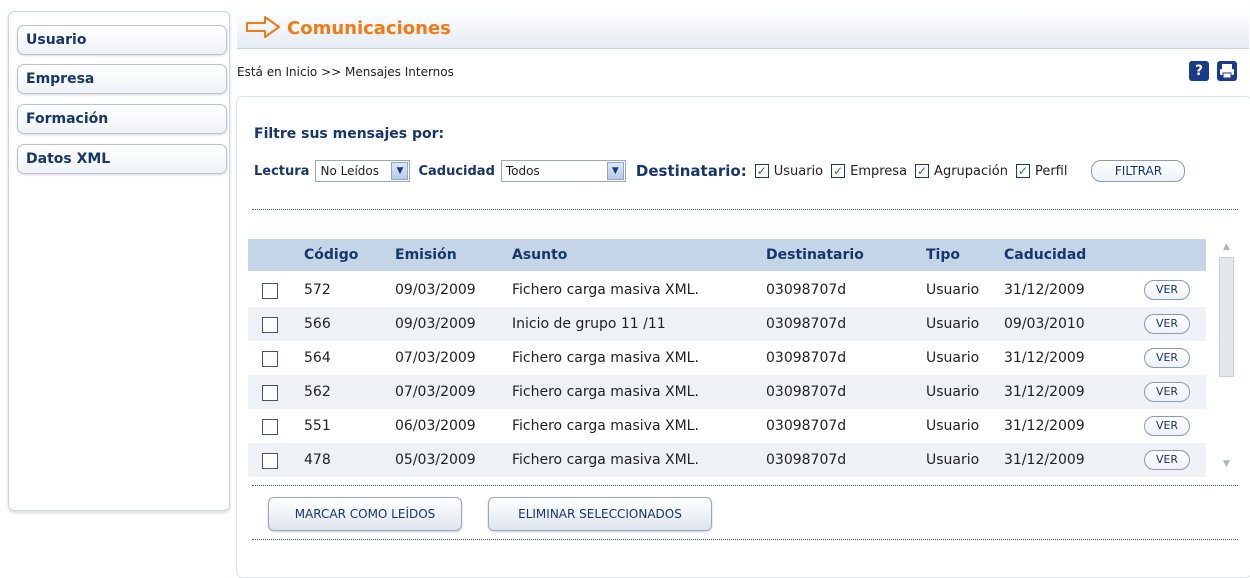 This screenshot has height=578, width=1250. I want to click on cell-emision: 05/03/2009, so click(435, 460).